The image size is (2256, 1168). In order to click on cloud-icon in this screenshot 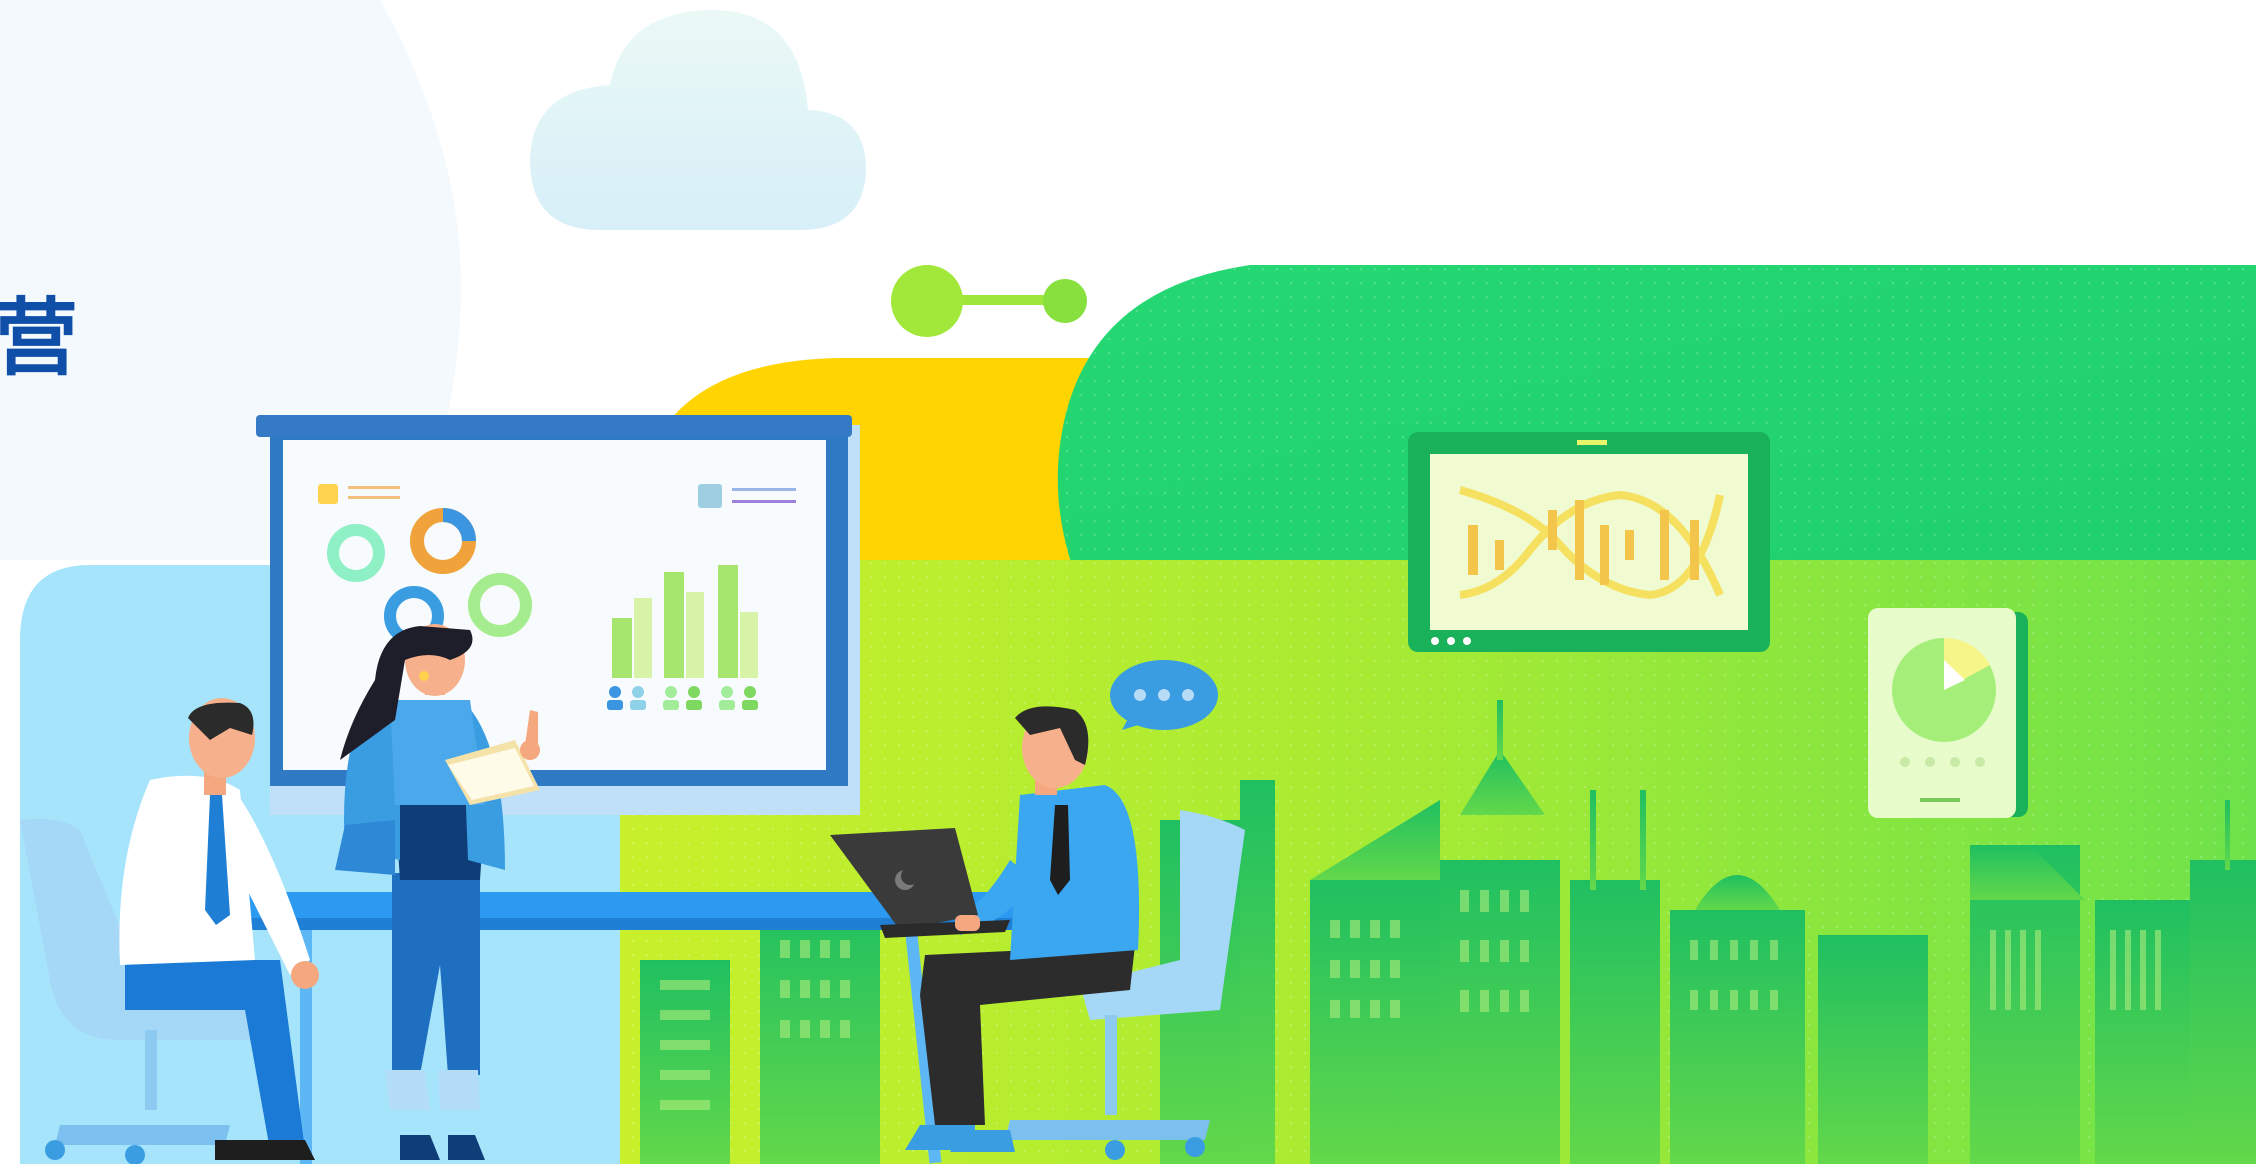, I will do `click(698, 120)`.